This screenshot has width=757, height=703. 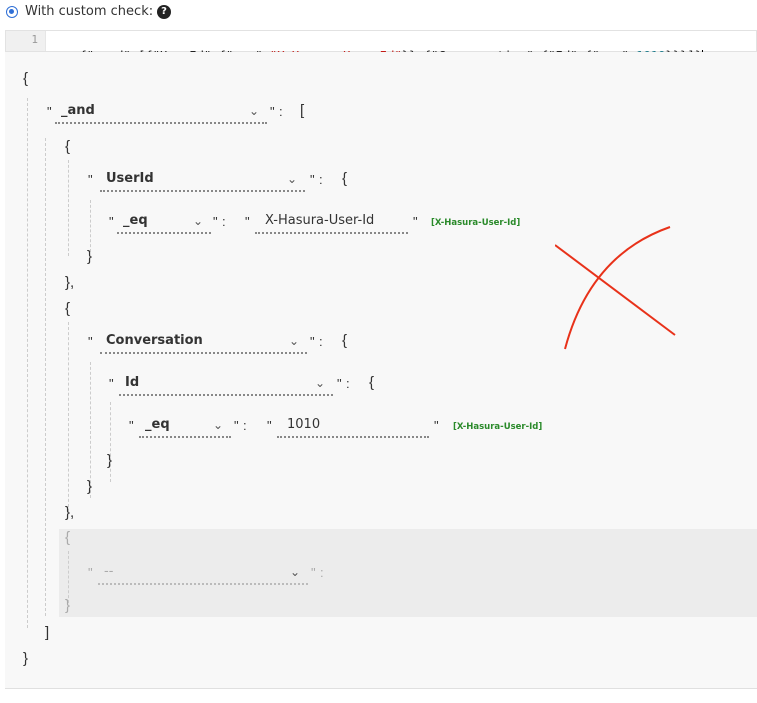 I want to click on custom-check-label: With custom check:, so click(x=89, y=11).